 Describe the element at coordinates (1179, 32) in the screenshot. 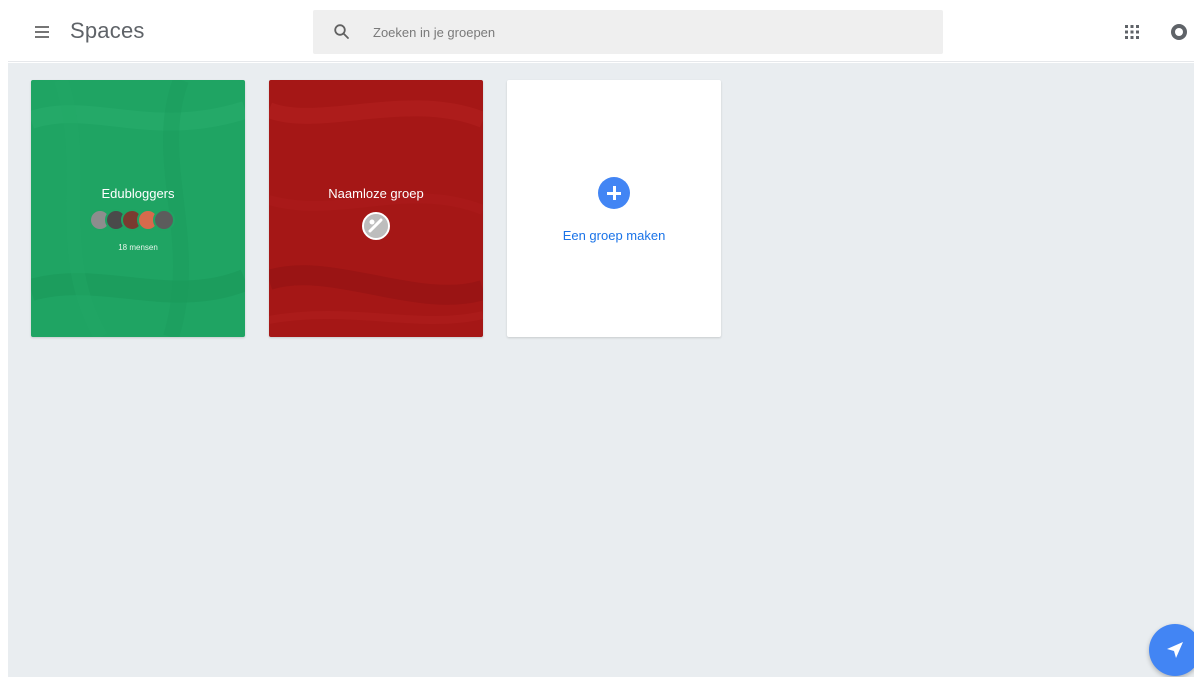

I see `account-avatar-icon` at that location.